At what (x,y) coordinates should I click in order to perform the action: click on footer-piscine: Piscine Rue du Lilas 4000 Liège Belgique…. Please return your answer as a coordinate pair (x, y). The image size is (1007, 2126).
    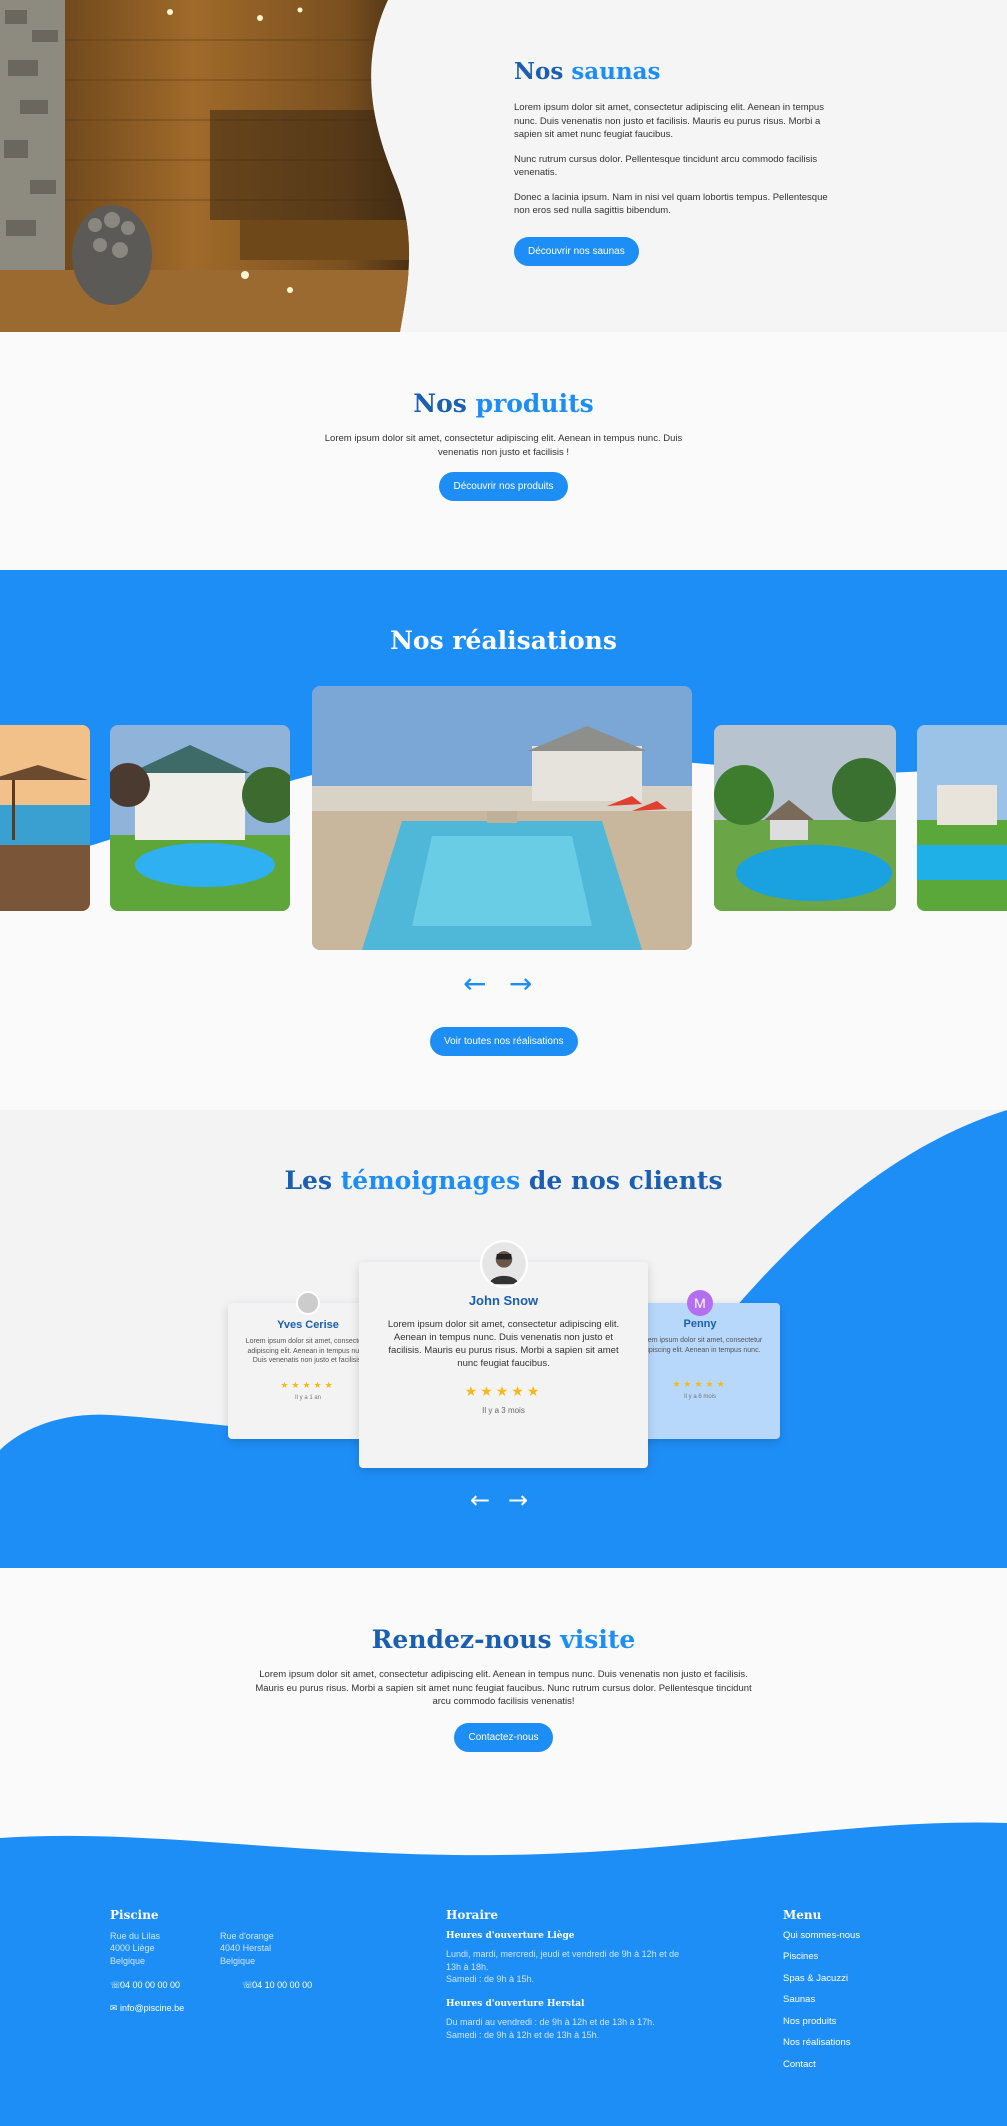
    Looking at the image, I should click on (260, 1961).